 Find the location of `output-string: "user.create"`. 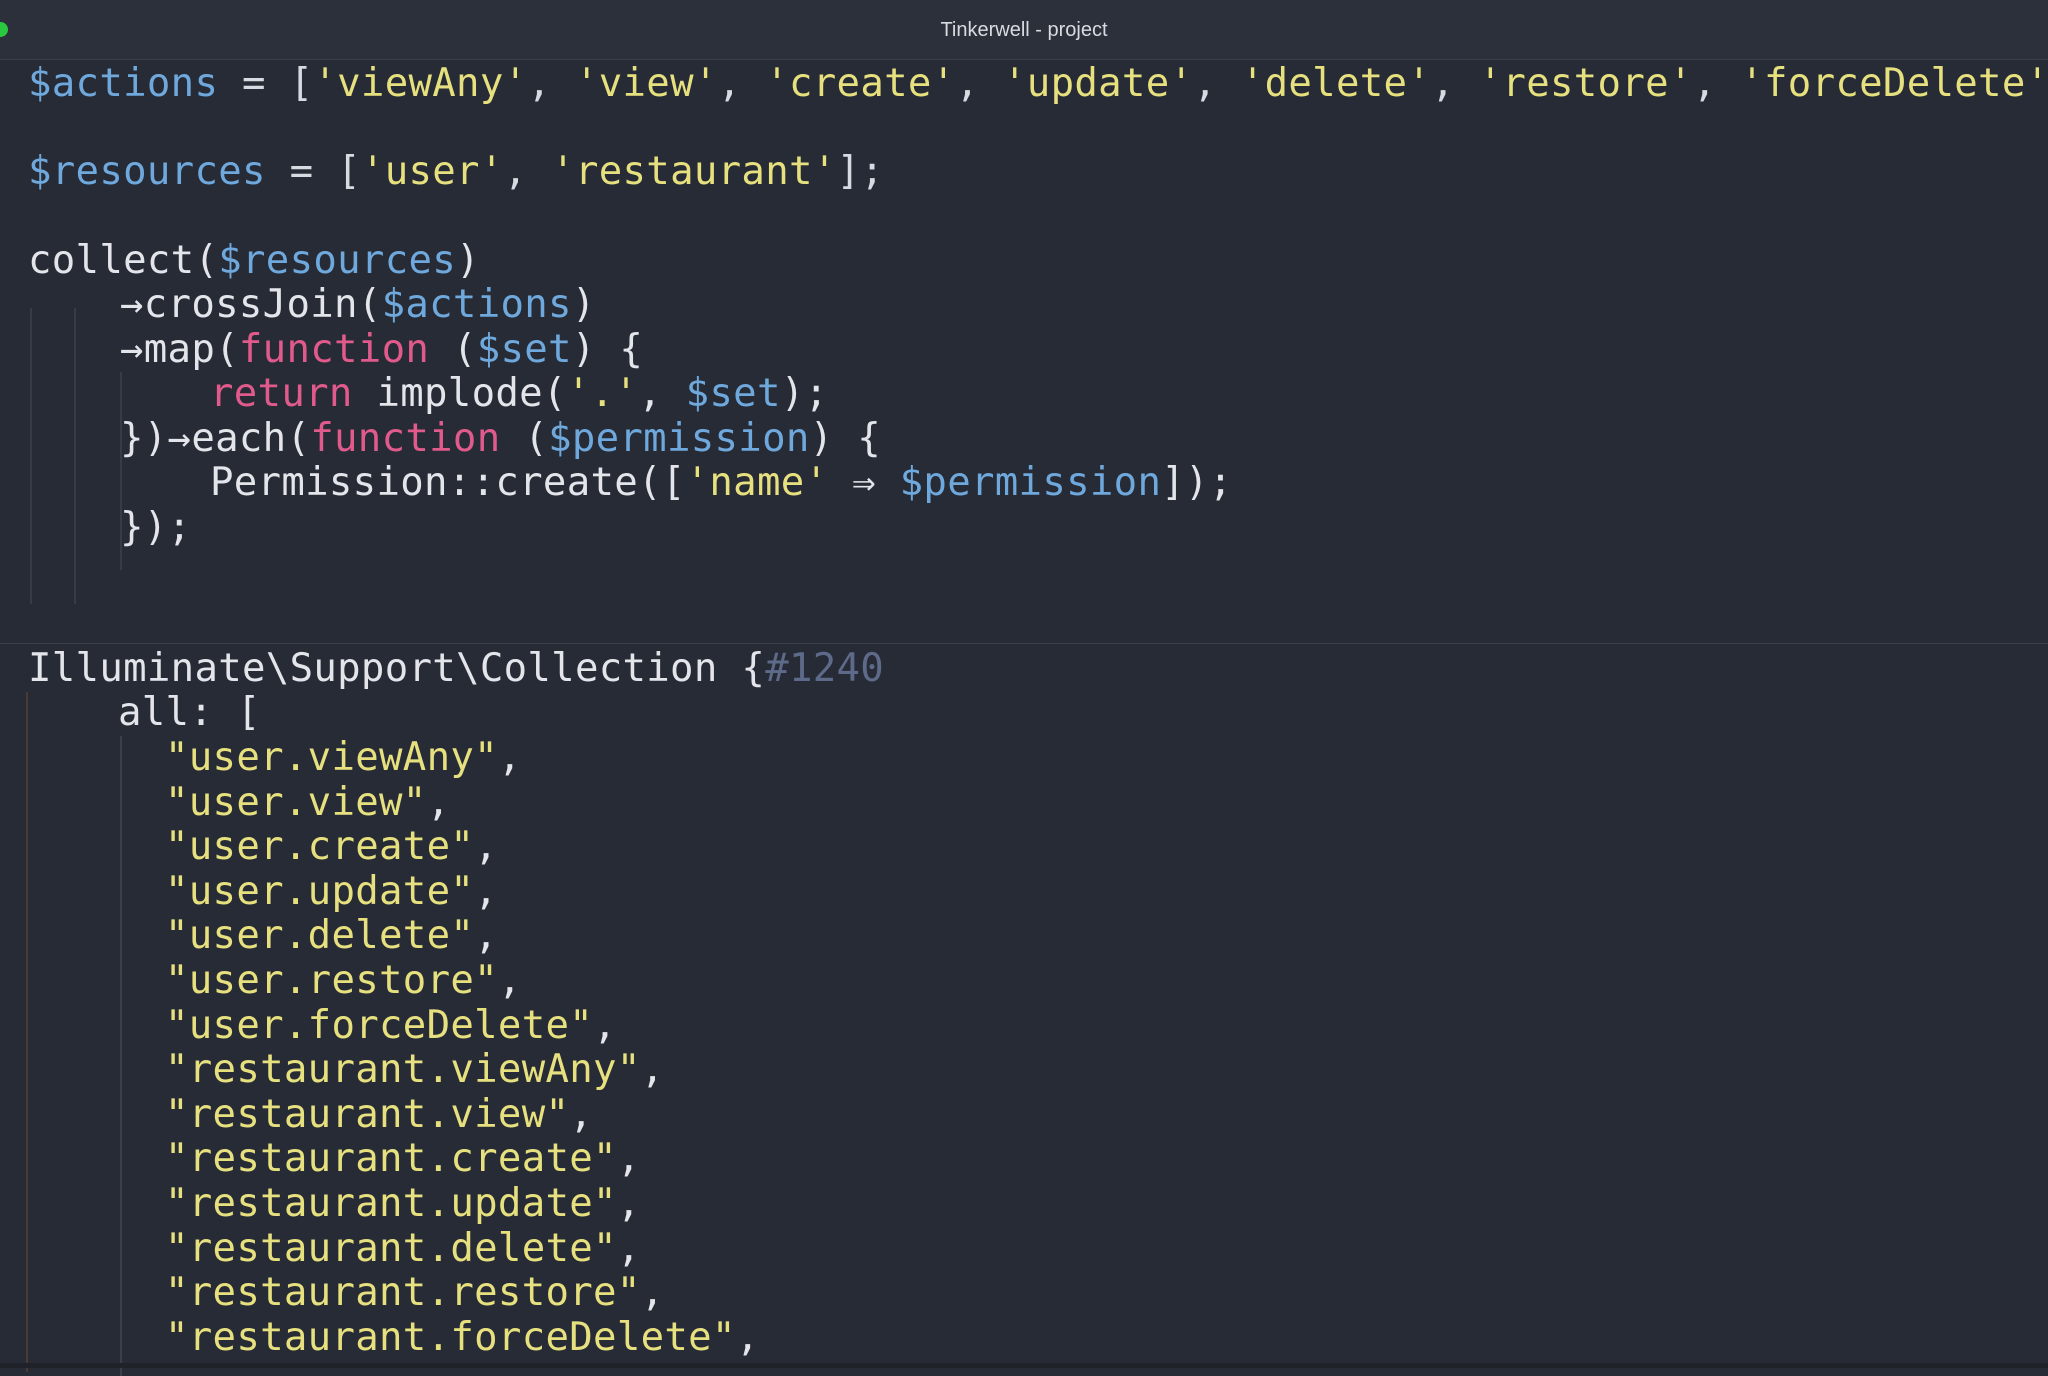

output-string: "user.create" is located at coordinates (320, 847).